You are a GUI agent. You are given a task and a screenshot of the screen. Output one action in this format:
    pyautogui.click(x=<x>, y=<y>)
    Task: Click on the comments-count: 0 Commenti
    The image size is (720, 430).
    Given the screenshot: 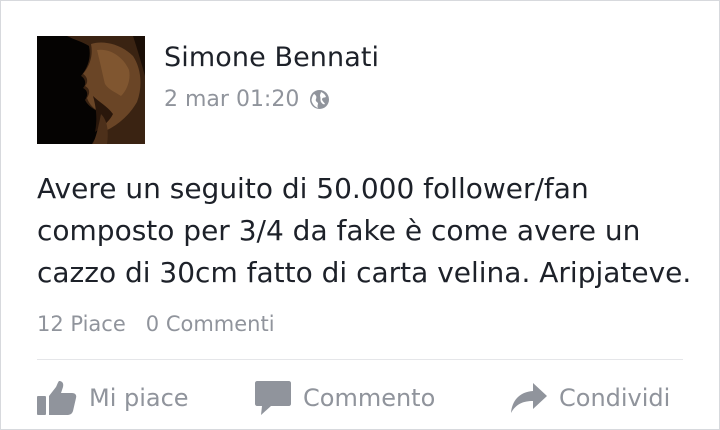 What is the action you would take?
    pyautogui.click(x=210, y=324)
    